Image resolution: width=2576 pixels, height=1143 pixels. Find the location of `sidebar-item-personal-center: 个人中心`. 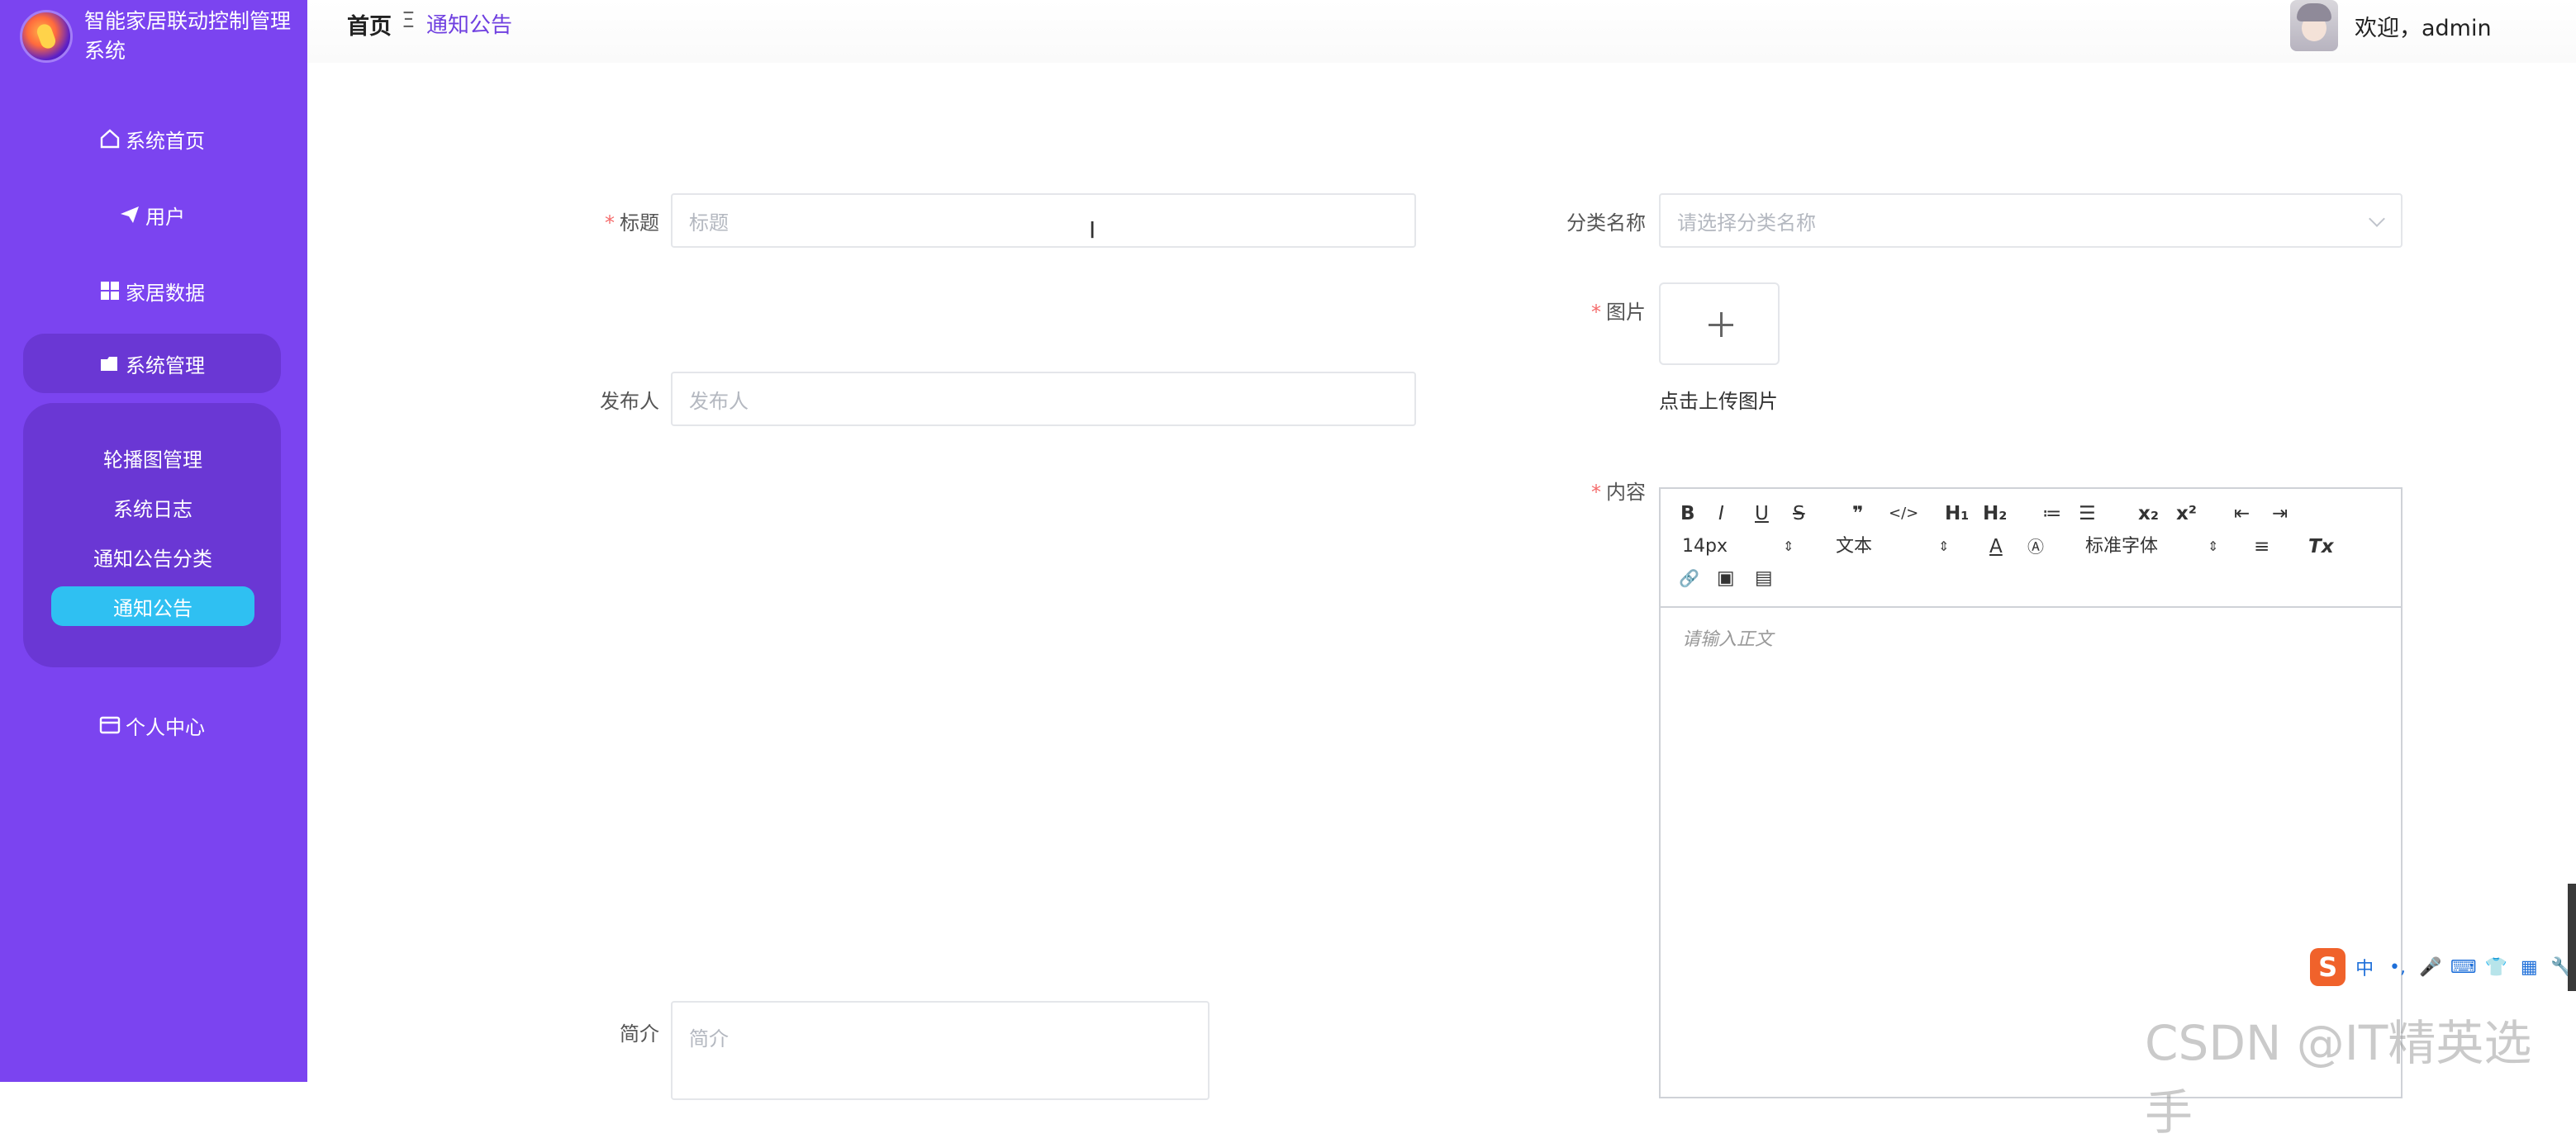

sidebar-item-personal-center: 个人中心 is located at coordinates (152, 725).